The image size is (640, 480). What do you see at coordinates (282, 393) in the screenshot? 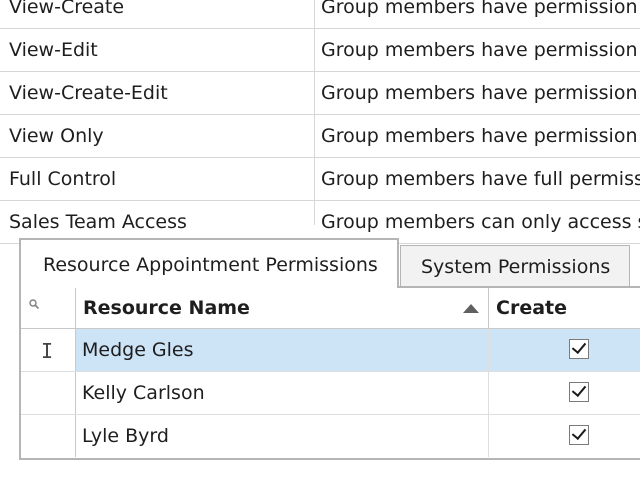
I see `resource-name-cell: Kelly Carlson` at bounding box center [282, 393].